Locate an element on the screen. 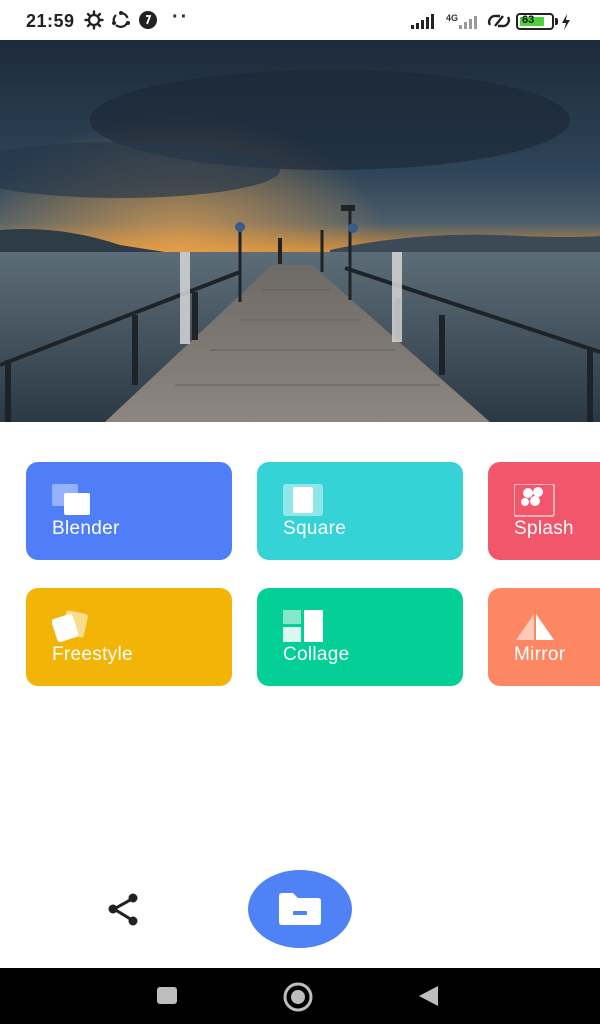 The image size is (600, 1024). tile-mirror: Mirror is located at coordinates (544, 637).